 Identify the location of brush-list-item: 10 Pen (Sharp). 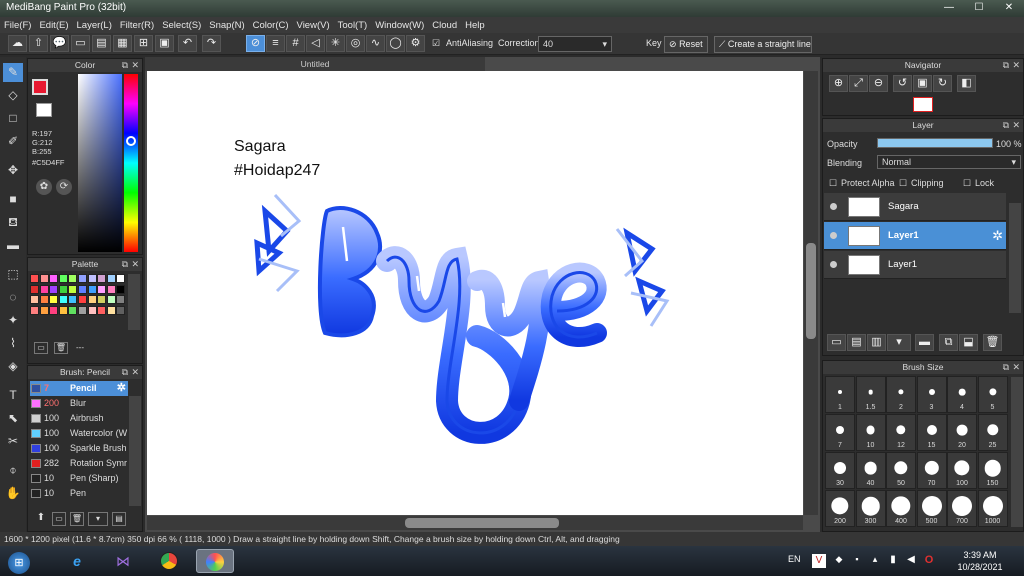
(79, 478).